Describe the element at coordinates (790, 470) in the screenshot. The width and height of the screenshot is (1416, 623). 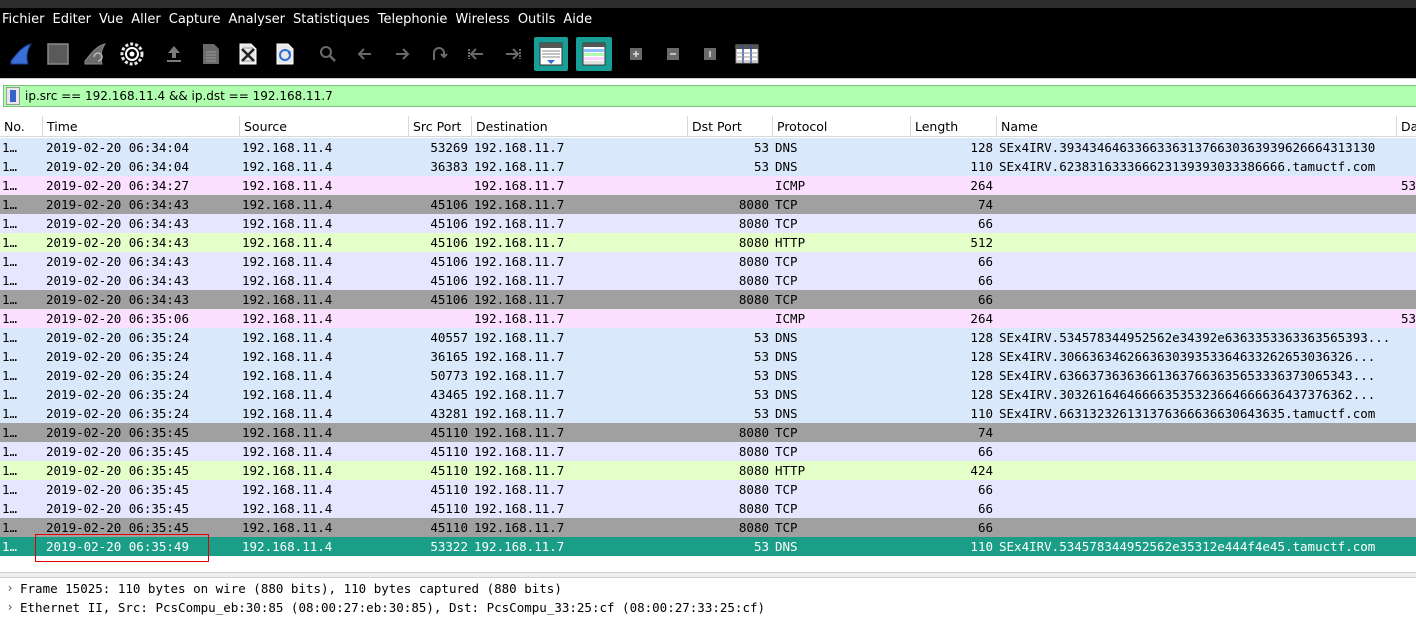
I see `cell-protocol: HTTP` at that location.